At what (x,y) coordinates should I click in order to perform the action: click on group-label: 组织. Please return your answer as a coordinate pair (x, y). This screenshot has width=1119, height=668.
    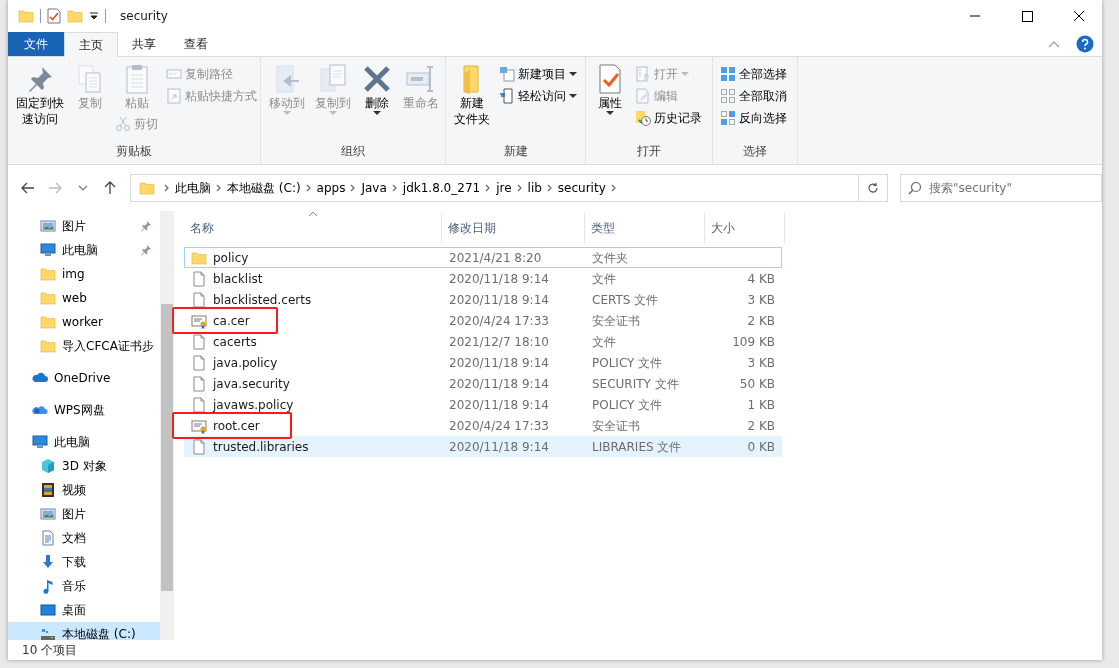
    Looking at the image, I should click on (353, 151).